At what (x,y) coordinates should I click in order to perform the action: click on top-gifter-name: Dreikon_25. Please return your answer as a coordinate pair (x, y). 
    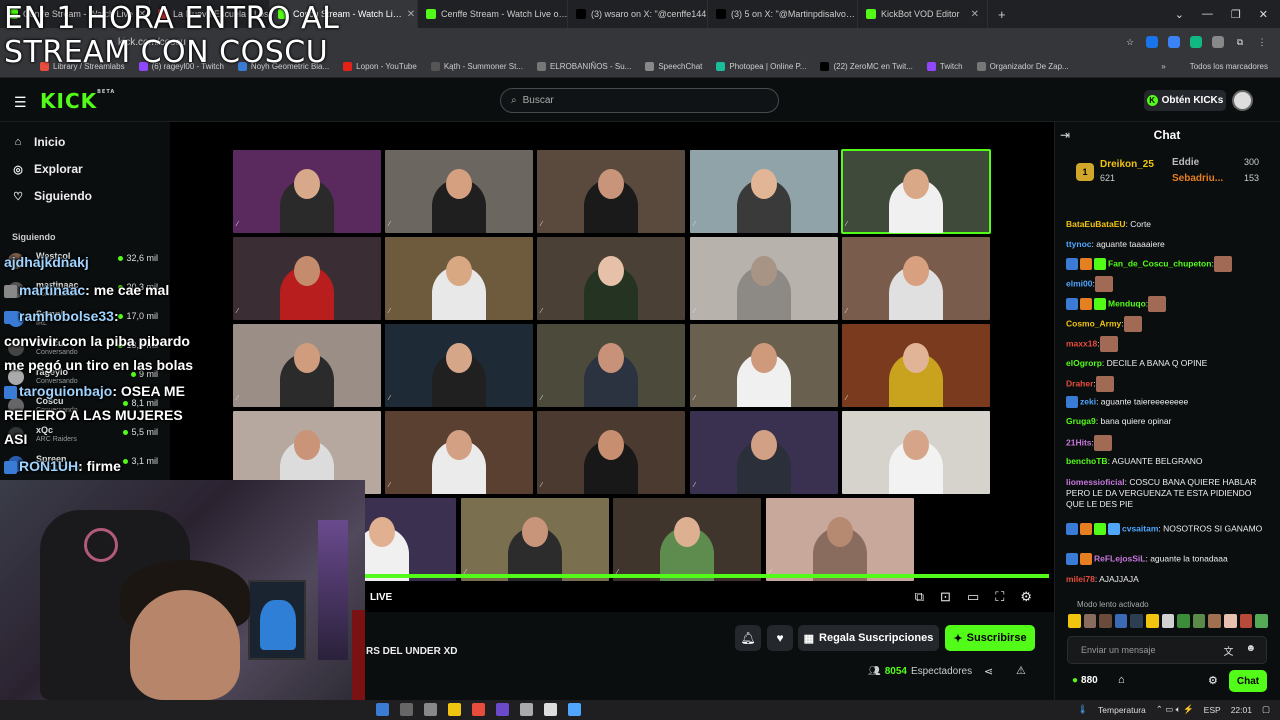
    Looking at the image, I should click on (1127, 164).